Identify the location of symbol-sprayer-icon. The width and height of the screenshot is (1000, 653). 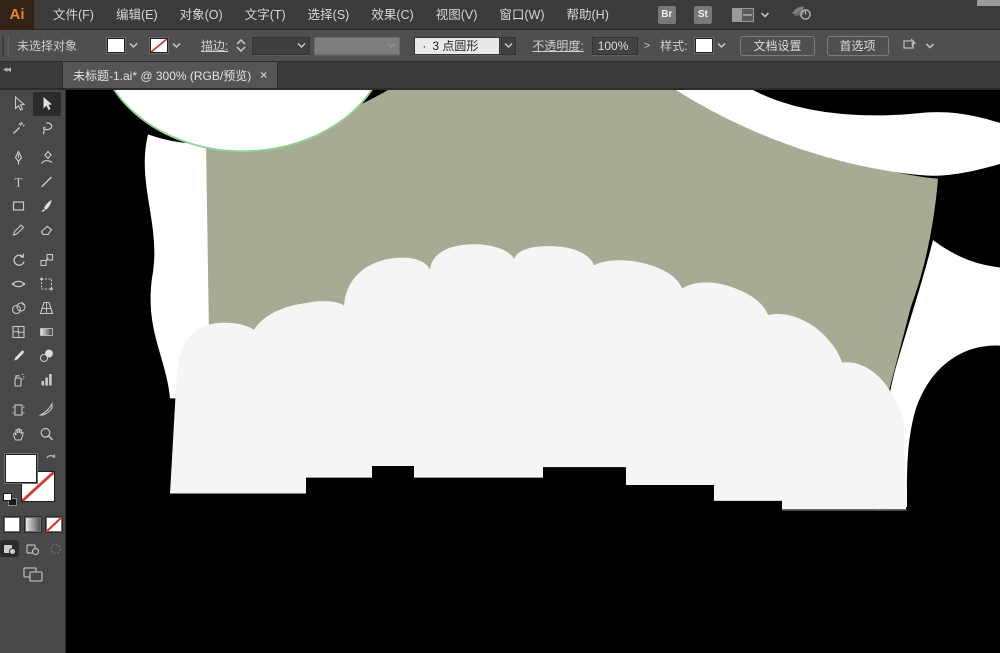
(19, 380).